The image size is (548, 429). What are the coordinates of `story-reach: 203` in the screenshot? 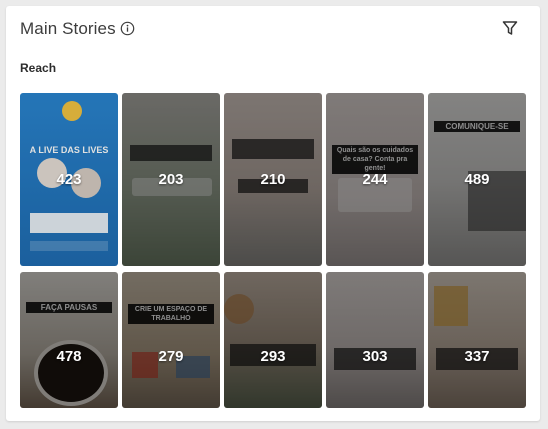 It's located at (171, 179).